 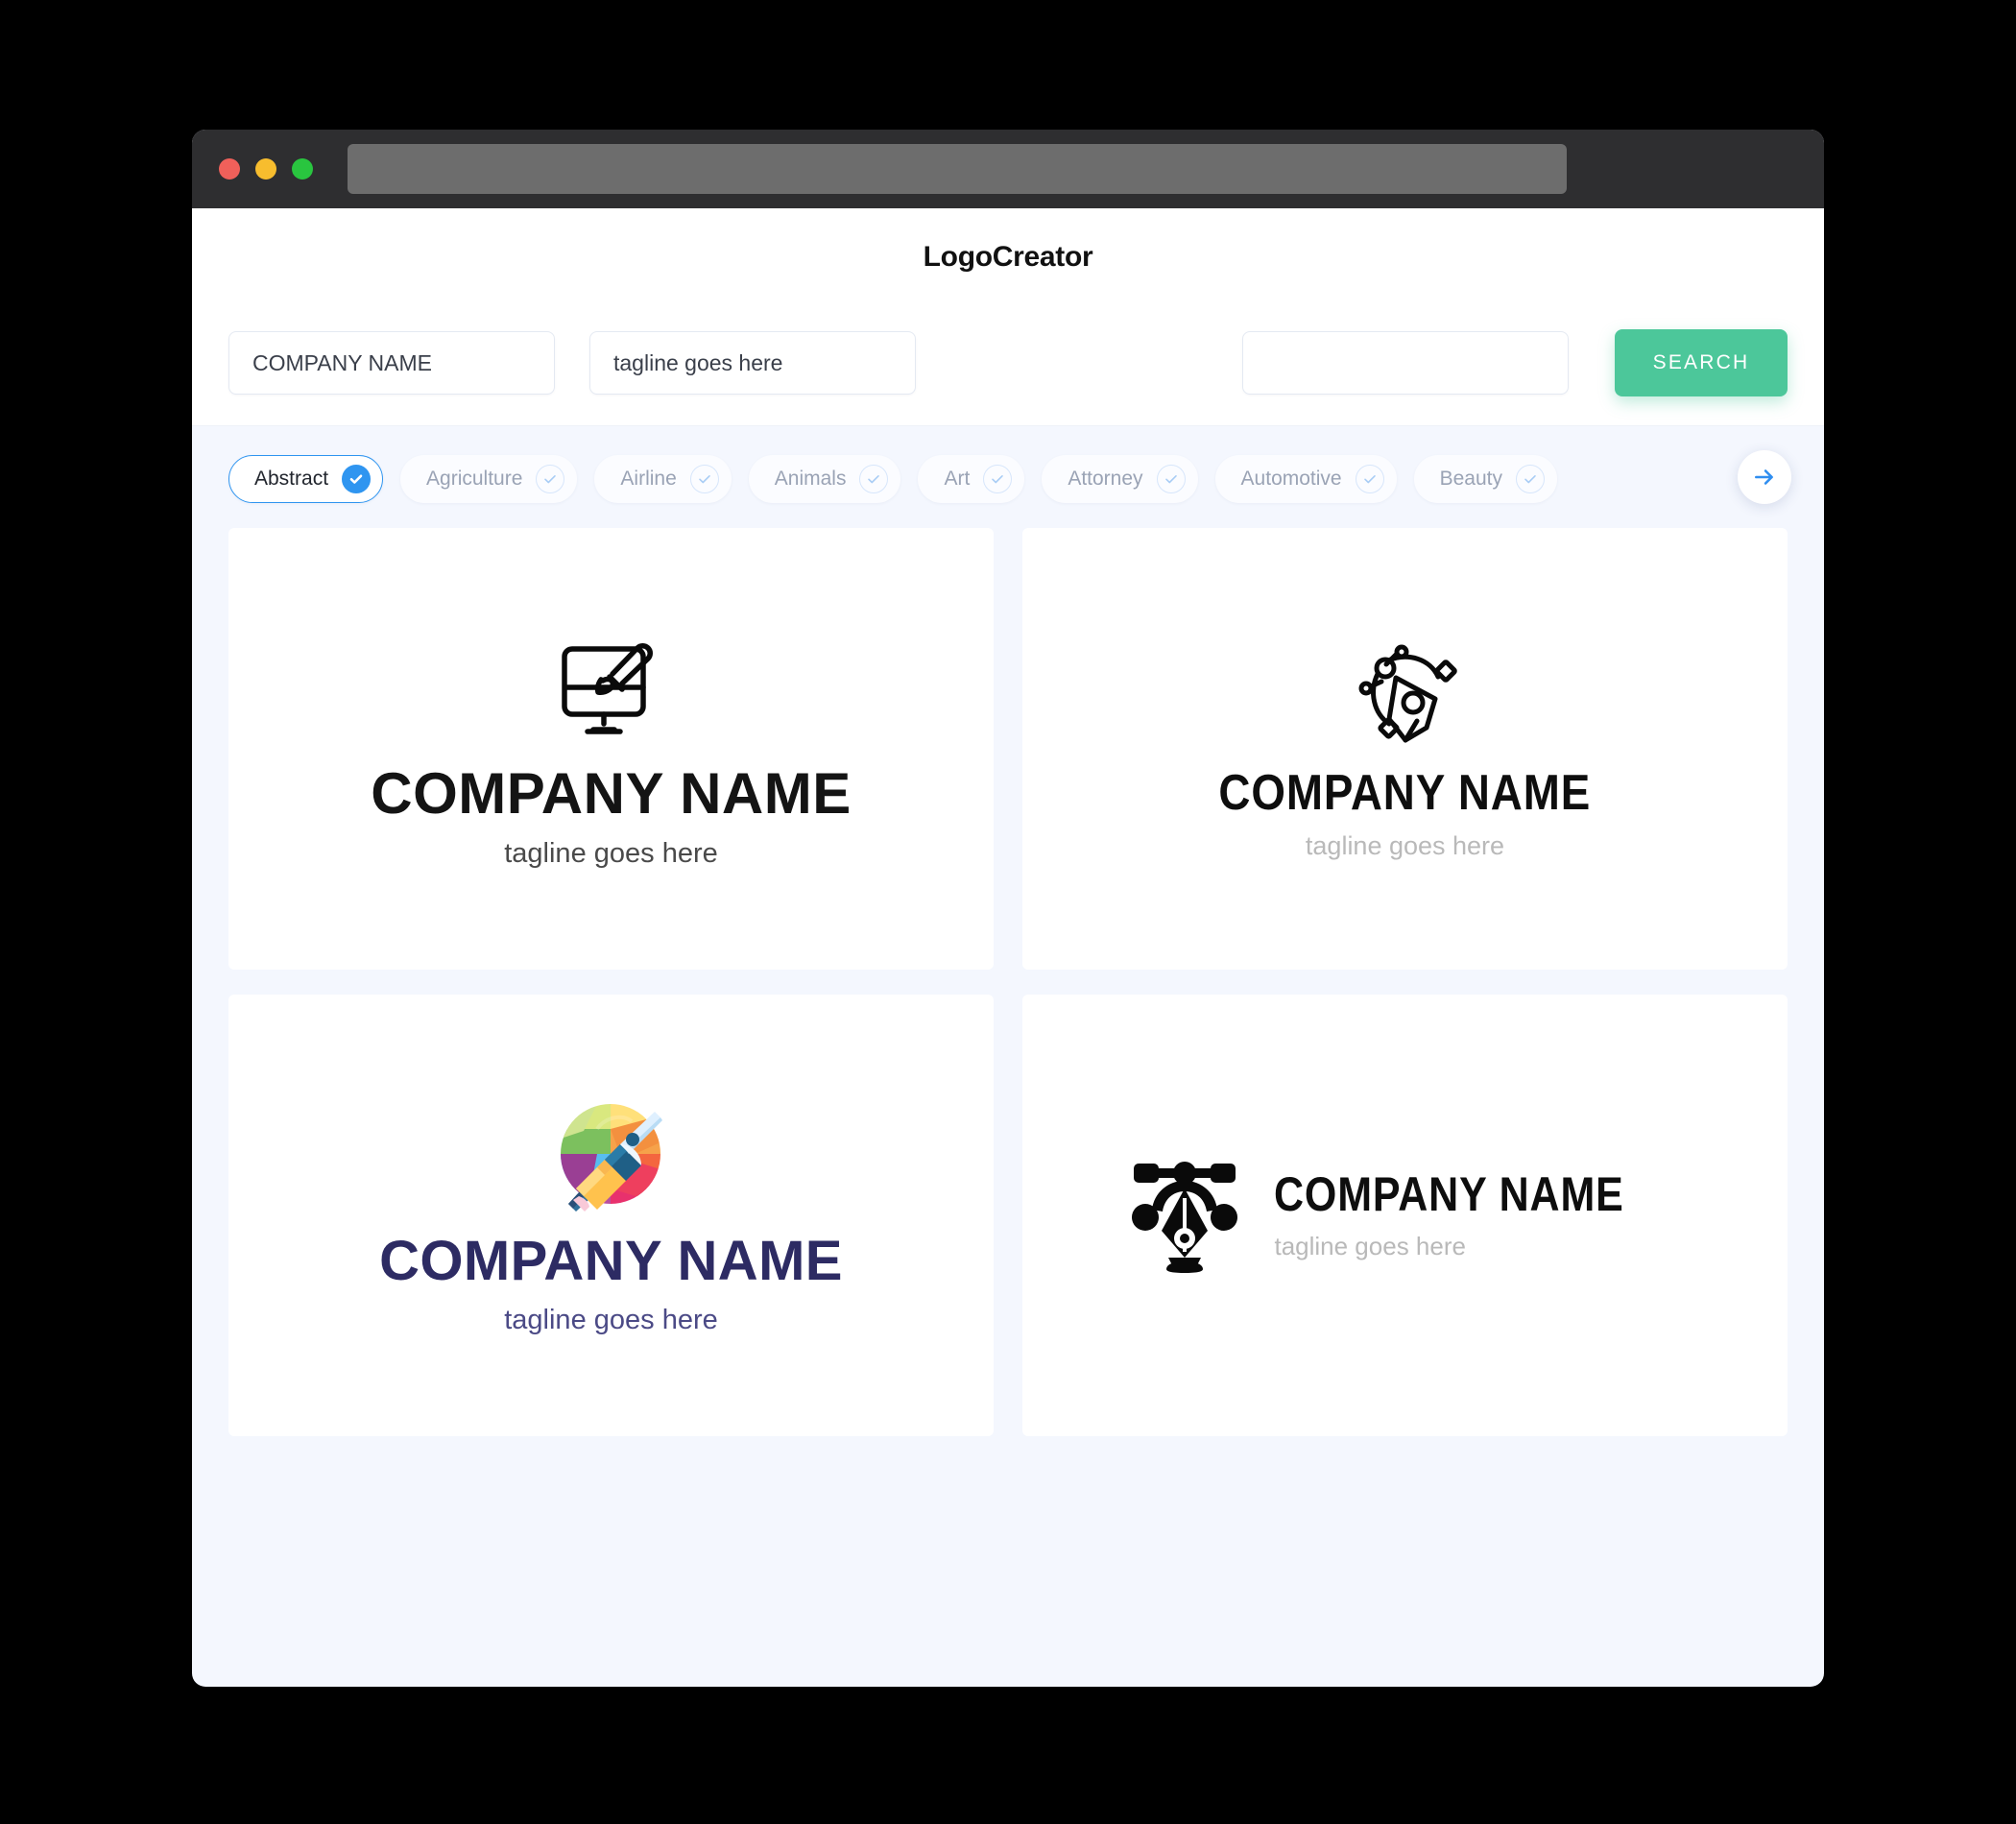 I want to click on monitor-paintbrush-icon, so click(x=611, y=686).